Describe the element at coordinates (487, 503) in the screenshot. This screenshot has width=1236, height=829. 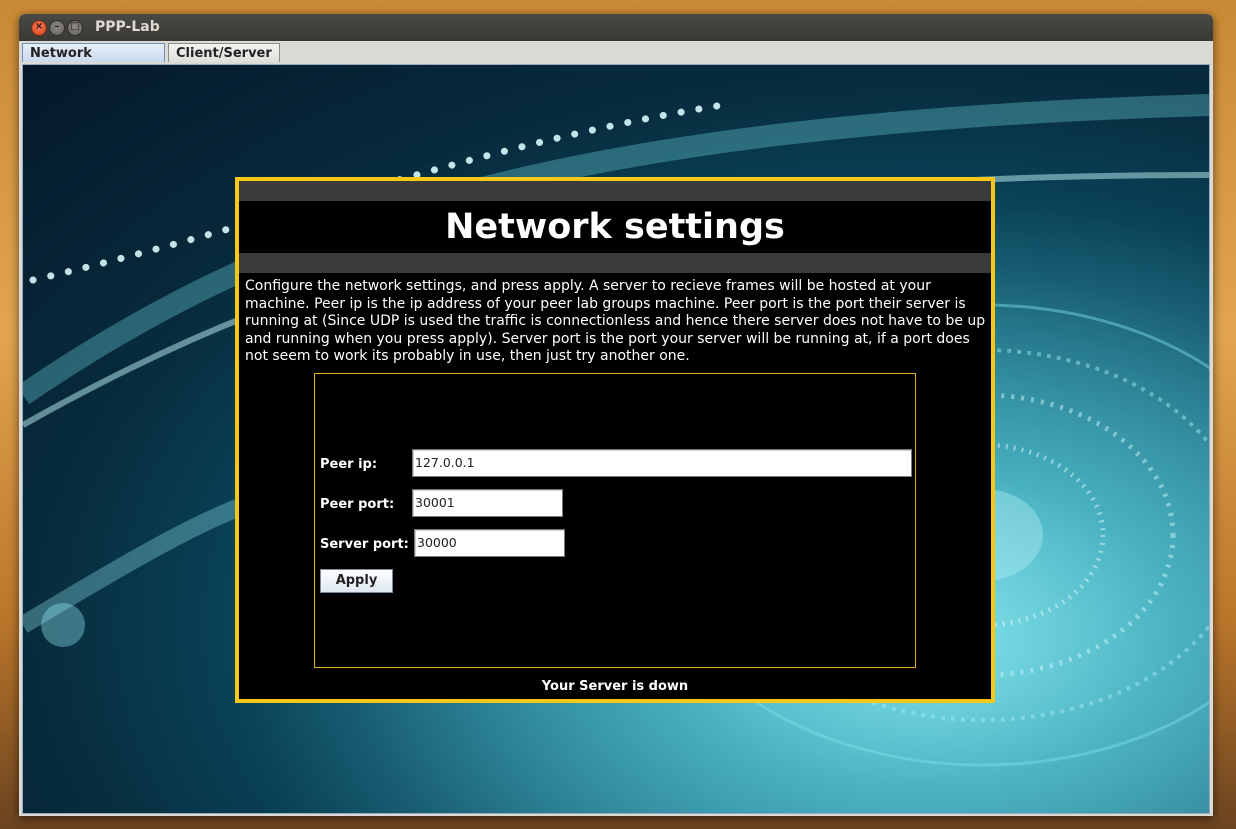
I see `peer-port-input: 30001` at that location.